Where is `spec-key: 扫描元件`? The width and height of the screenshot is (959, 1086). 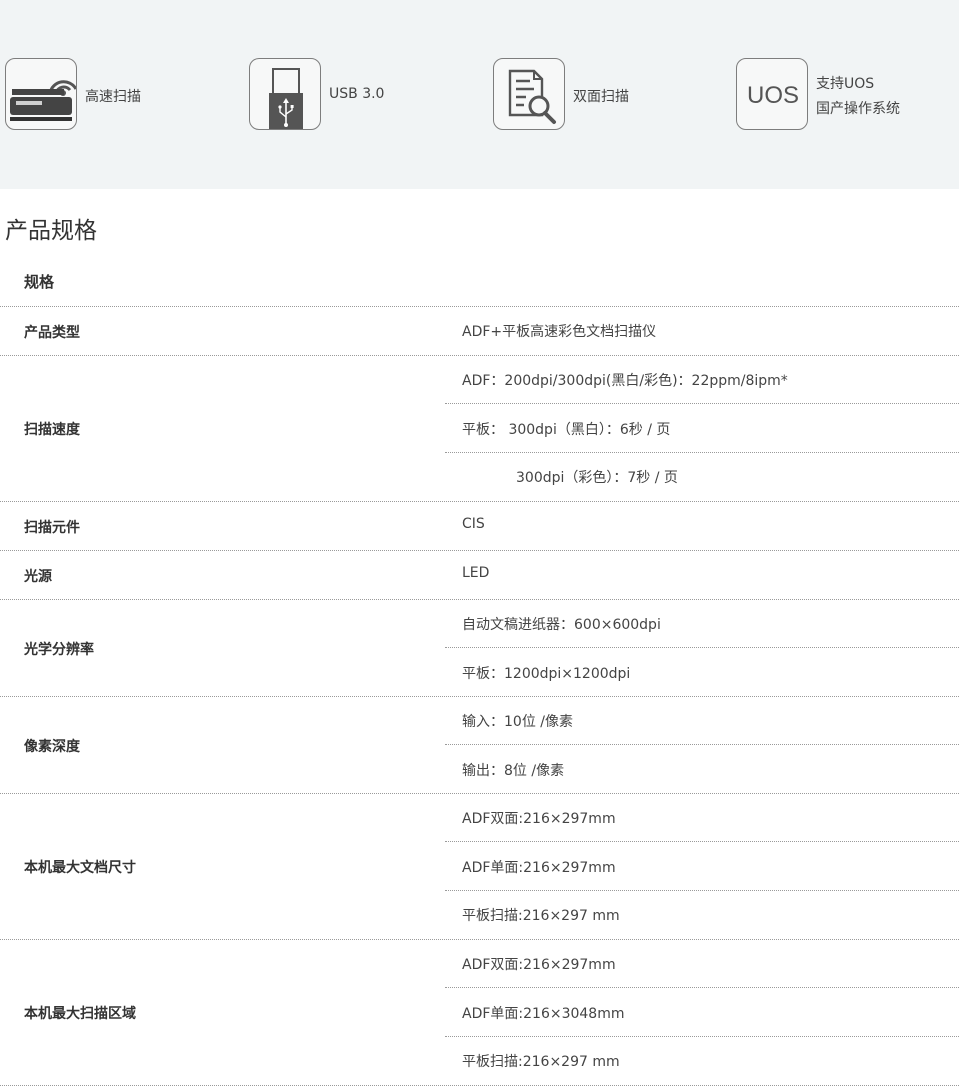 spec-key: 扫描元件 is located at coordinates (52, 527).